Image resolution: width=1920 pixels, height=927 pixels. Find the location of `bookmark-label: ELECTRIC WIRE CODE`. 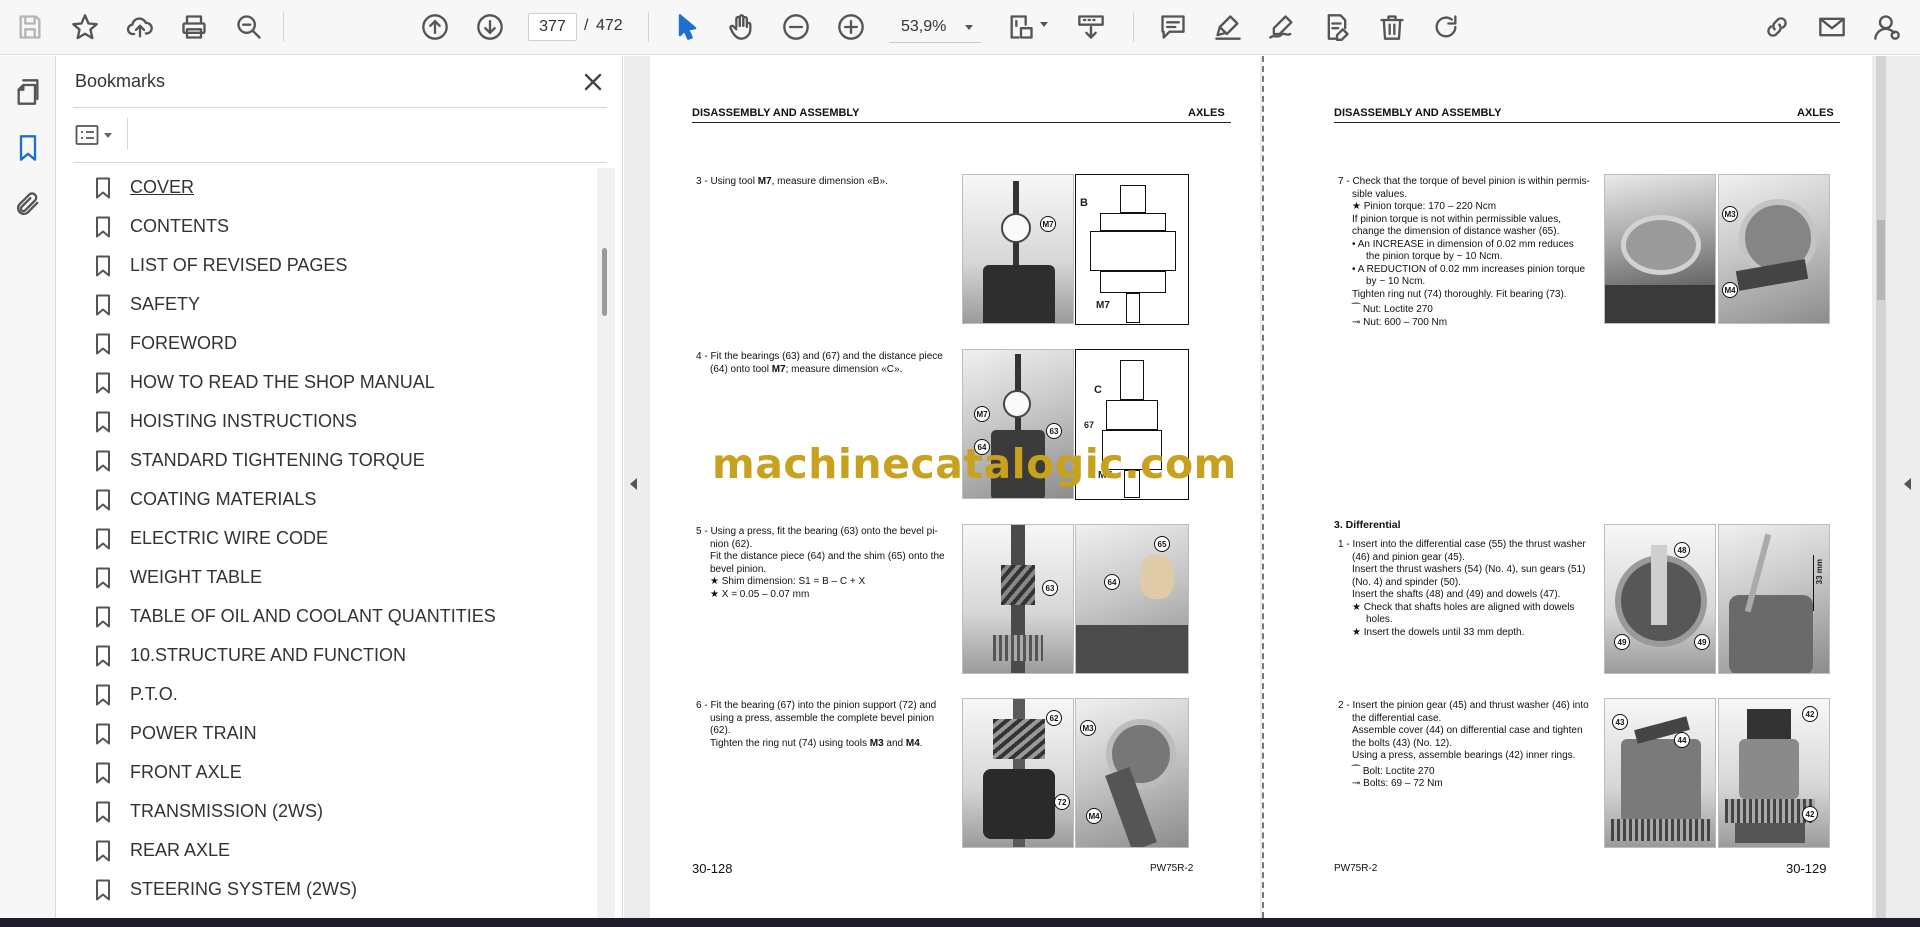

bookmark-label: ELECTRIC WIRE CODE is located at coordinates (229, 538).